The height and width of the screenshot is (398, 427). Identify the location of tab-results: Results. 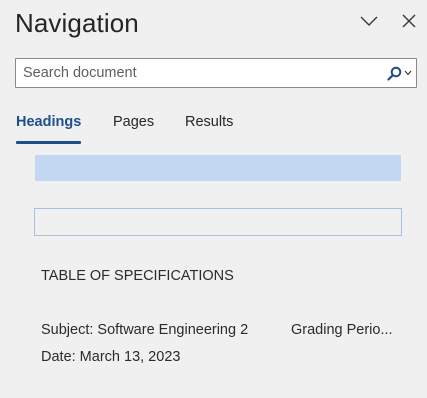
(209, 130).